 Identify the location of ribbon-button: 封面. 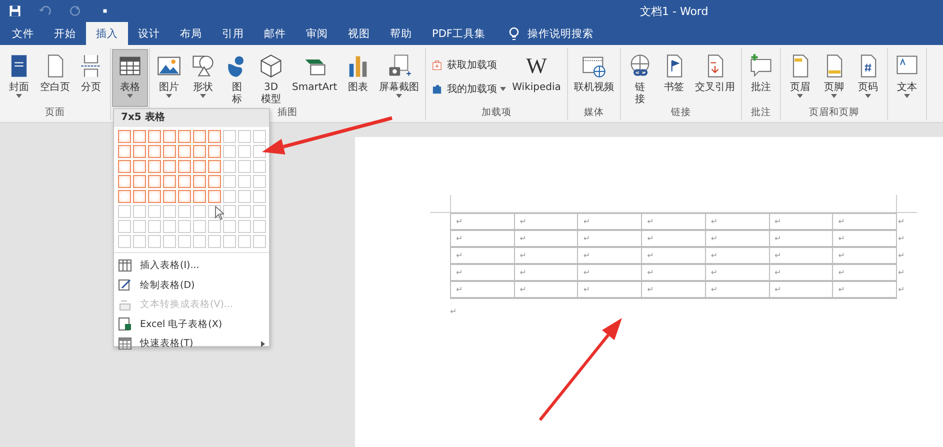
(19, 78).